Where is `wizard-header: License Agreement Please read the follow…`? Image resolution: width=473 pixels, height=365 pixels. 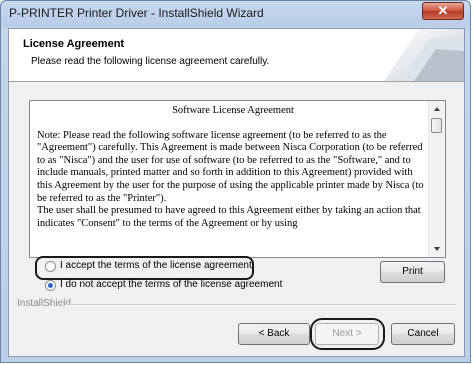
wizard-header: License Agreement Please read the follow… is located at coordinates (236, 55).